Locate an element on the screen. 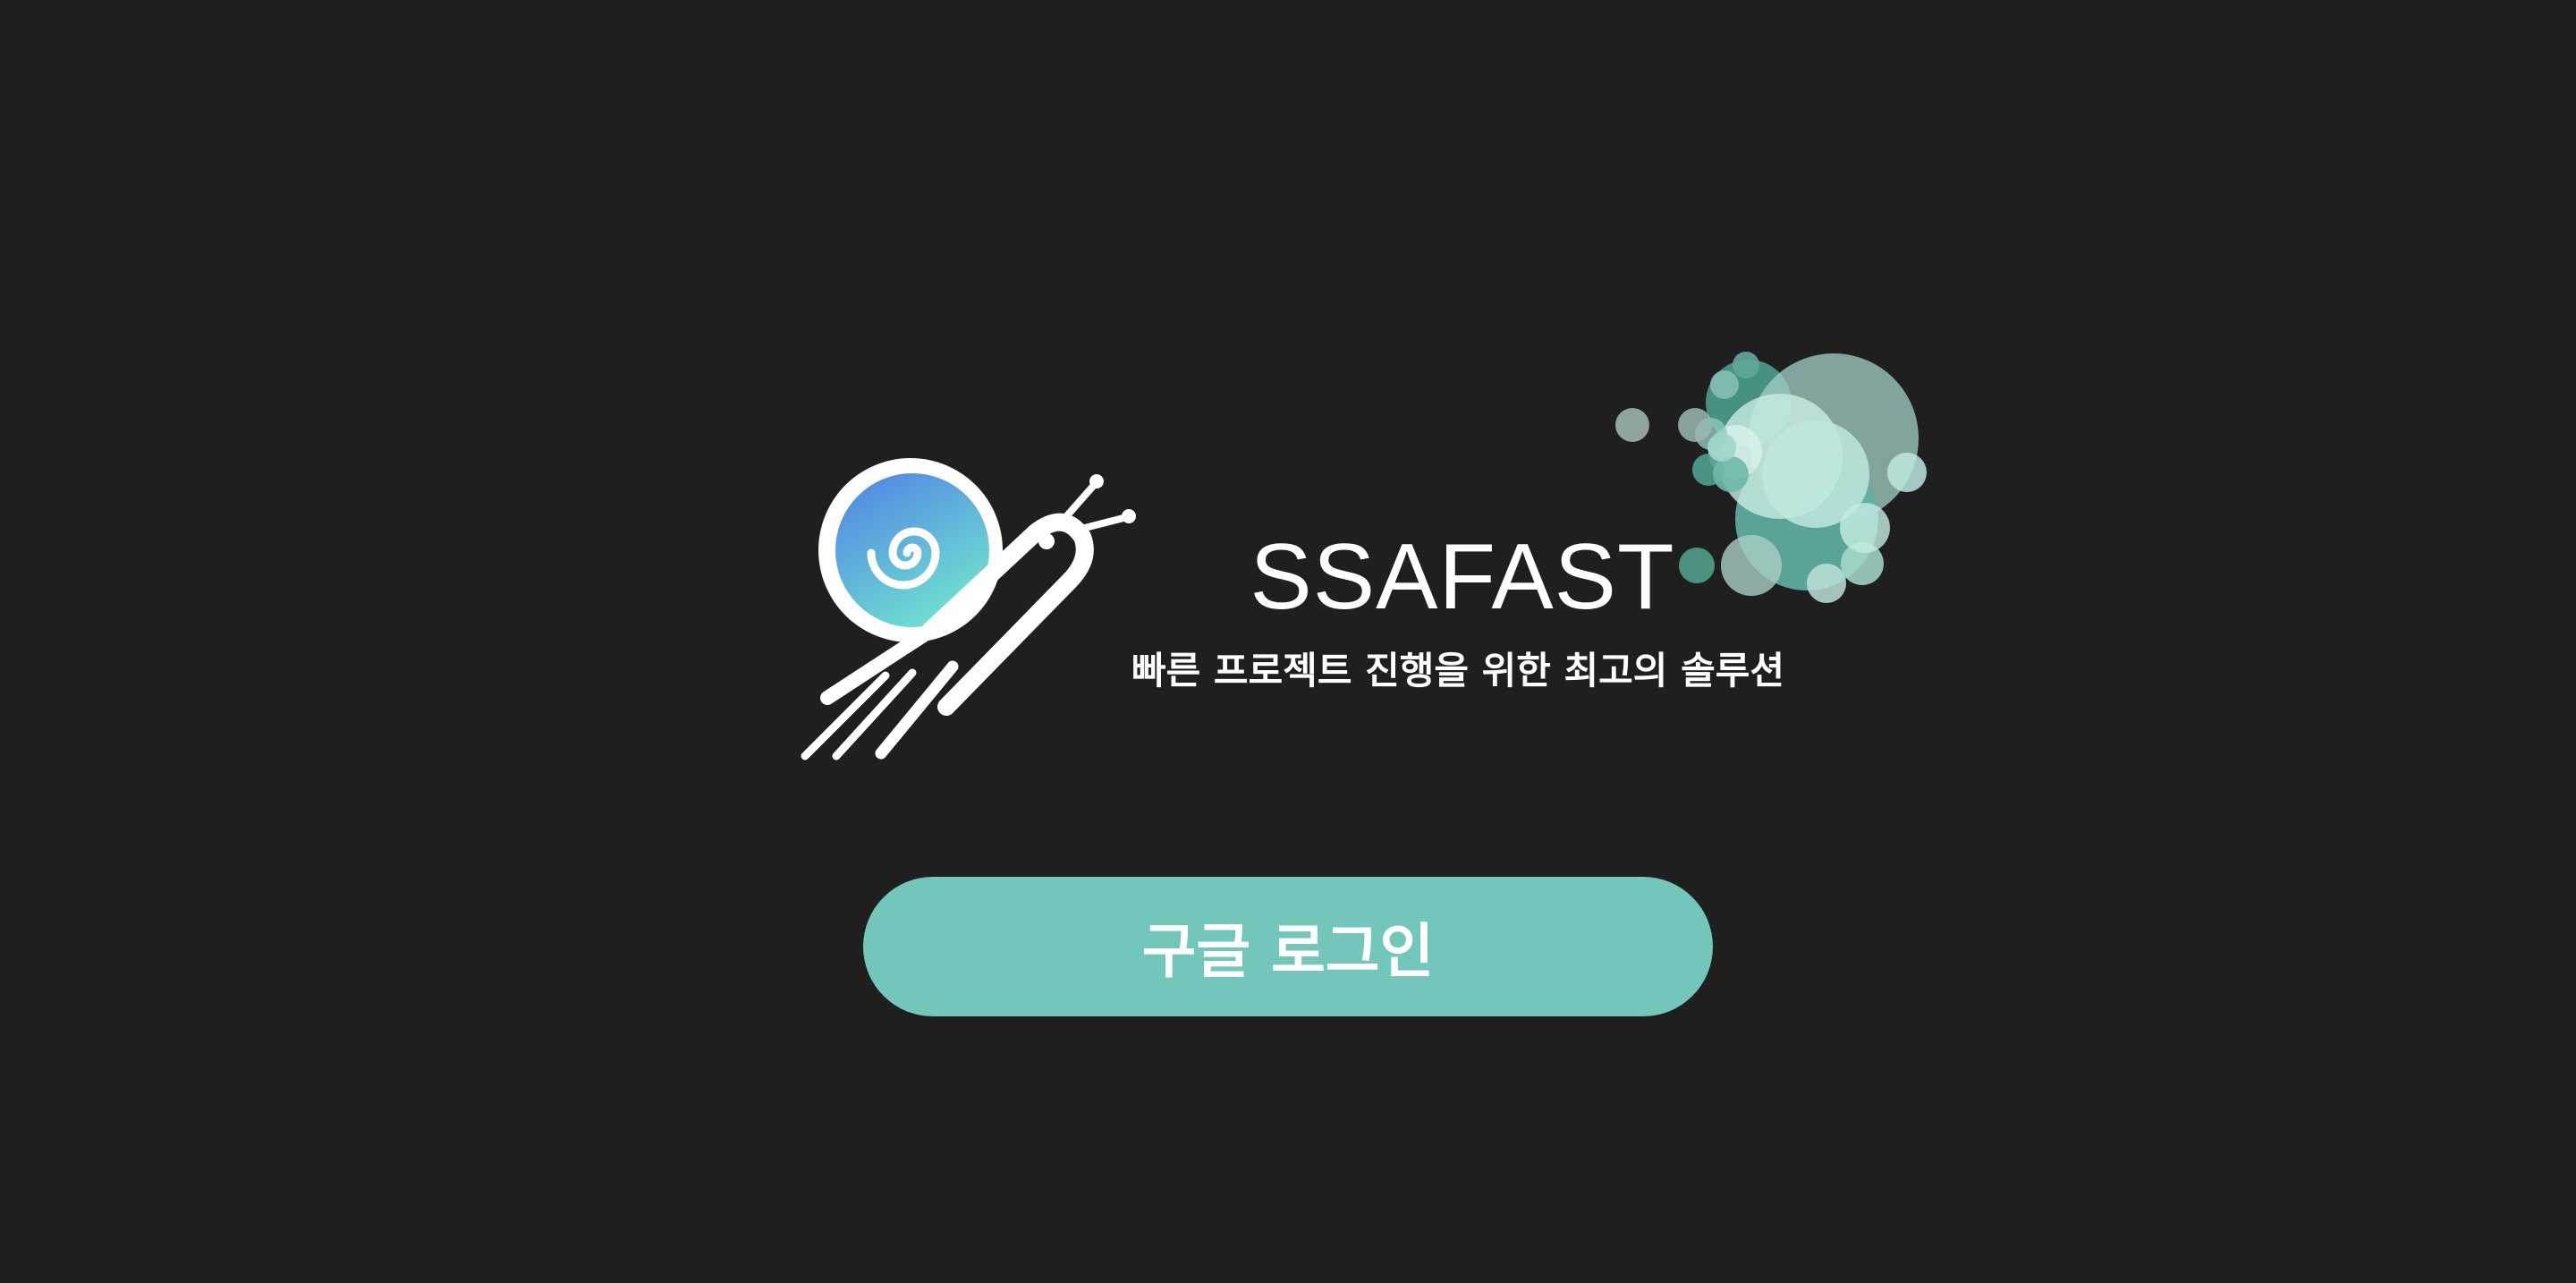 This screenshot has height=1283, width=2576. app-title: SSAFAST is located at coordinates (1462, 577).